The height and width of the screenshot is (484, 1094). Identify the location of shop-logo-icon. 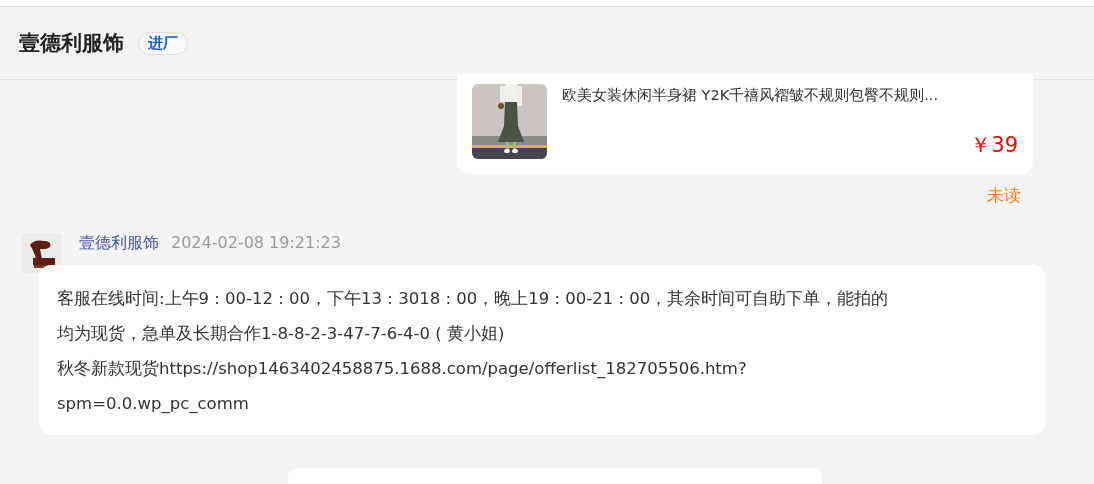
(42, 253).